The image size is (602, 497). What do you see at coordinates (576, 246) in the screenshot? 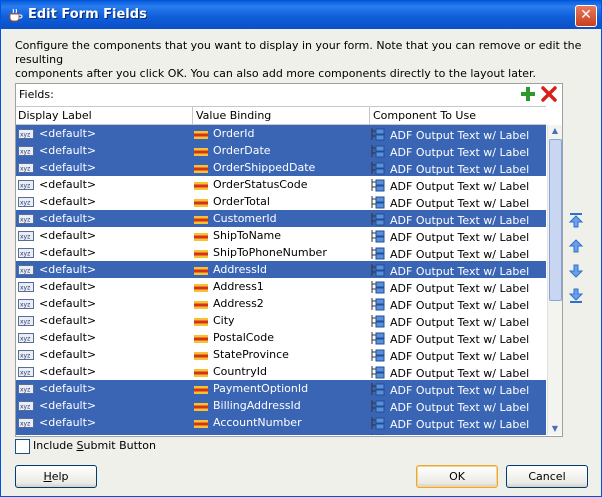
I see `move-up-icon` at bounding box center [576, 246].